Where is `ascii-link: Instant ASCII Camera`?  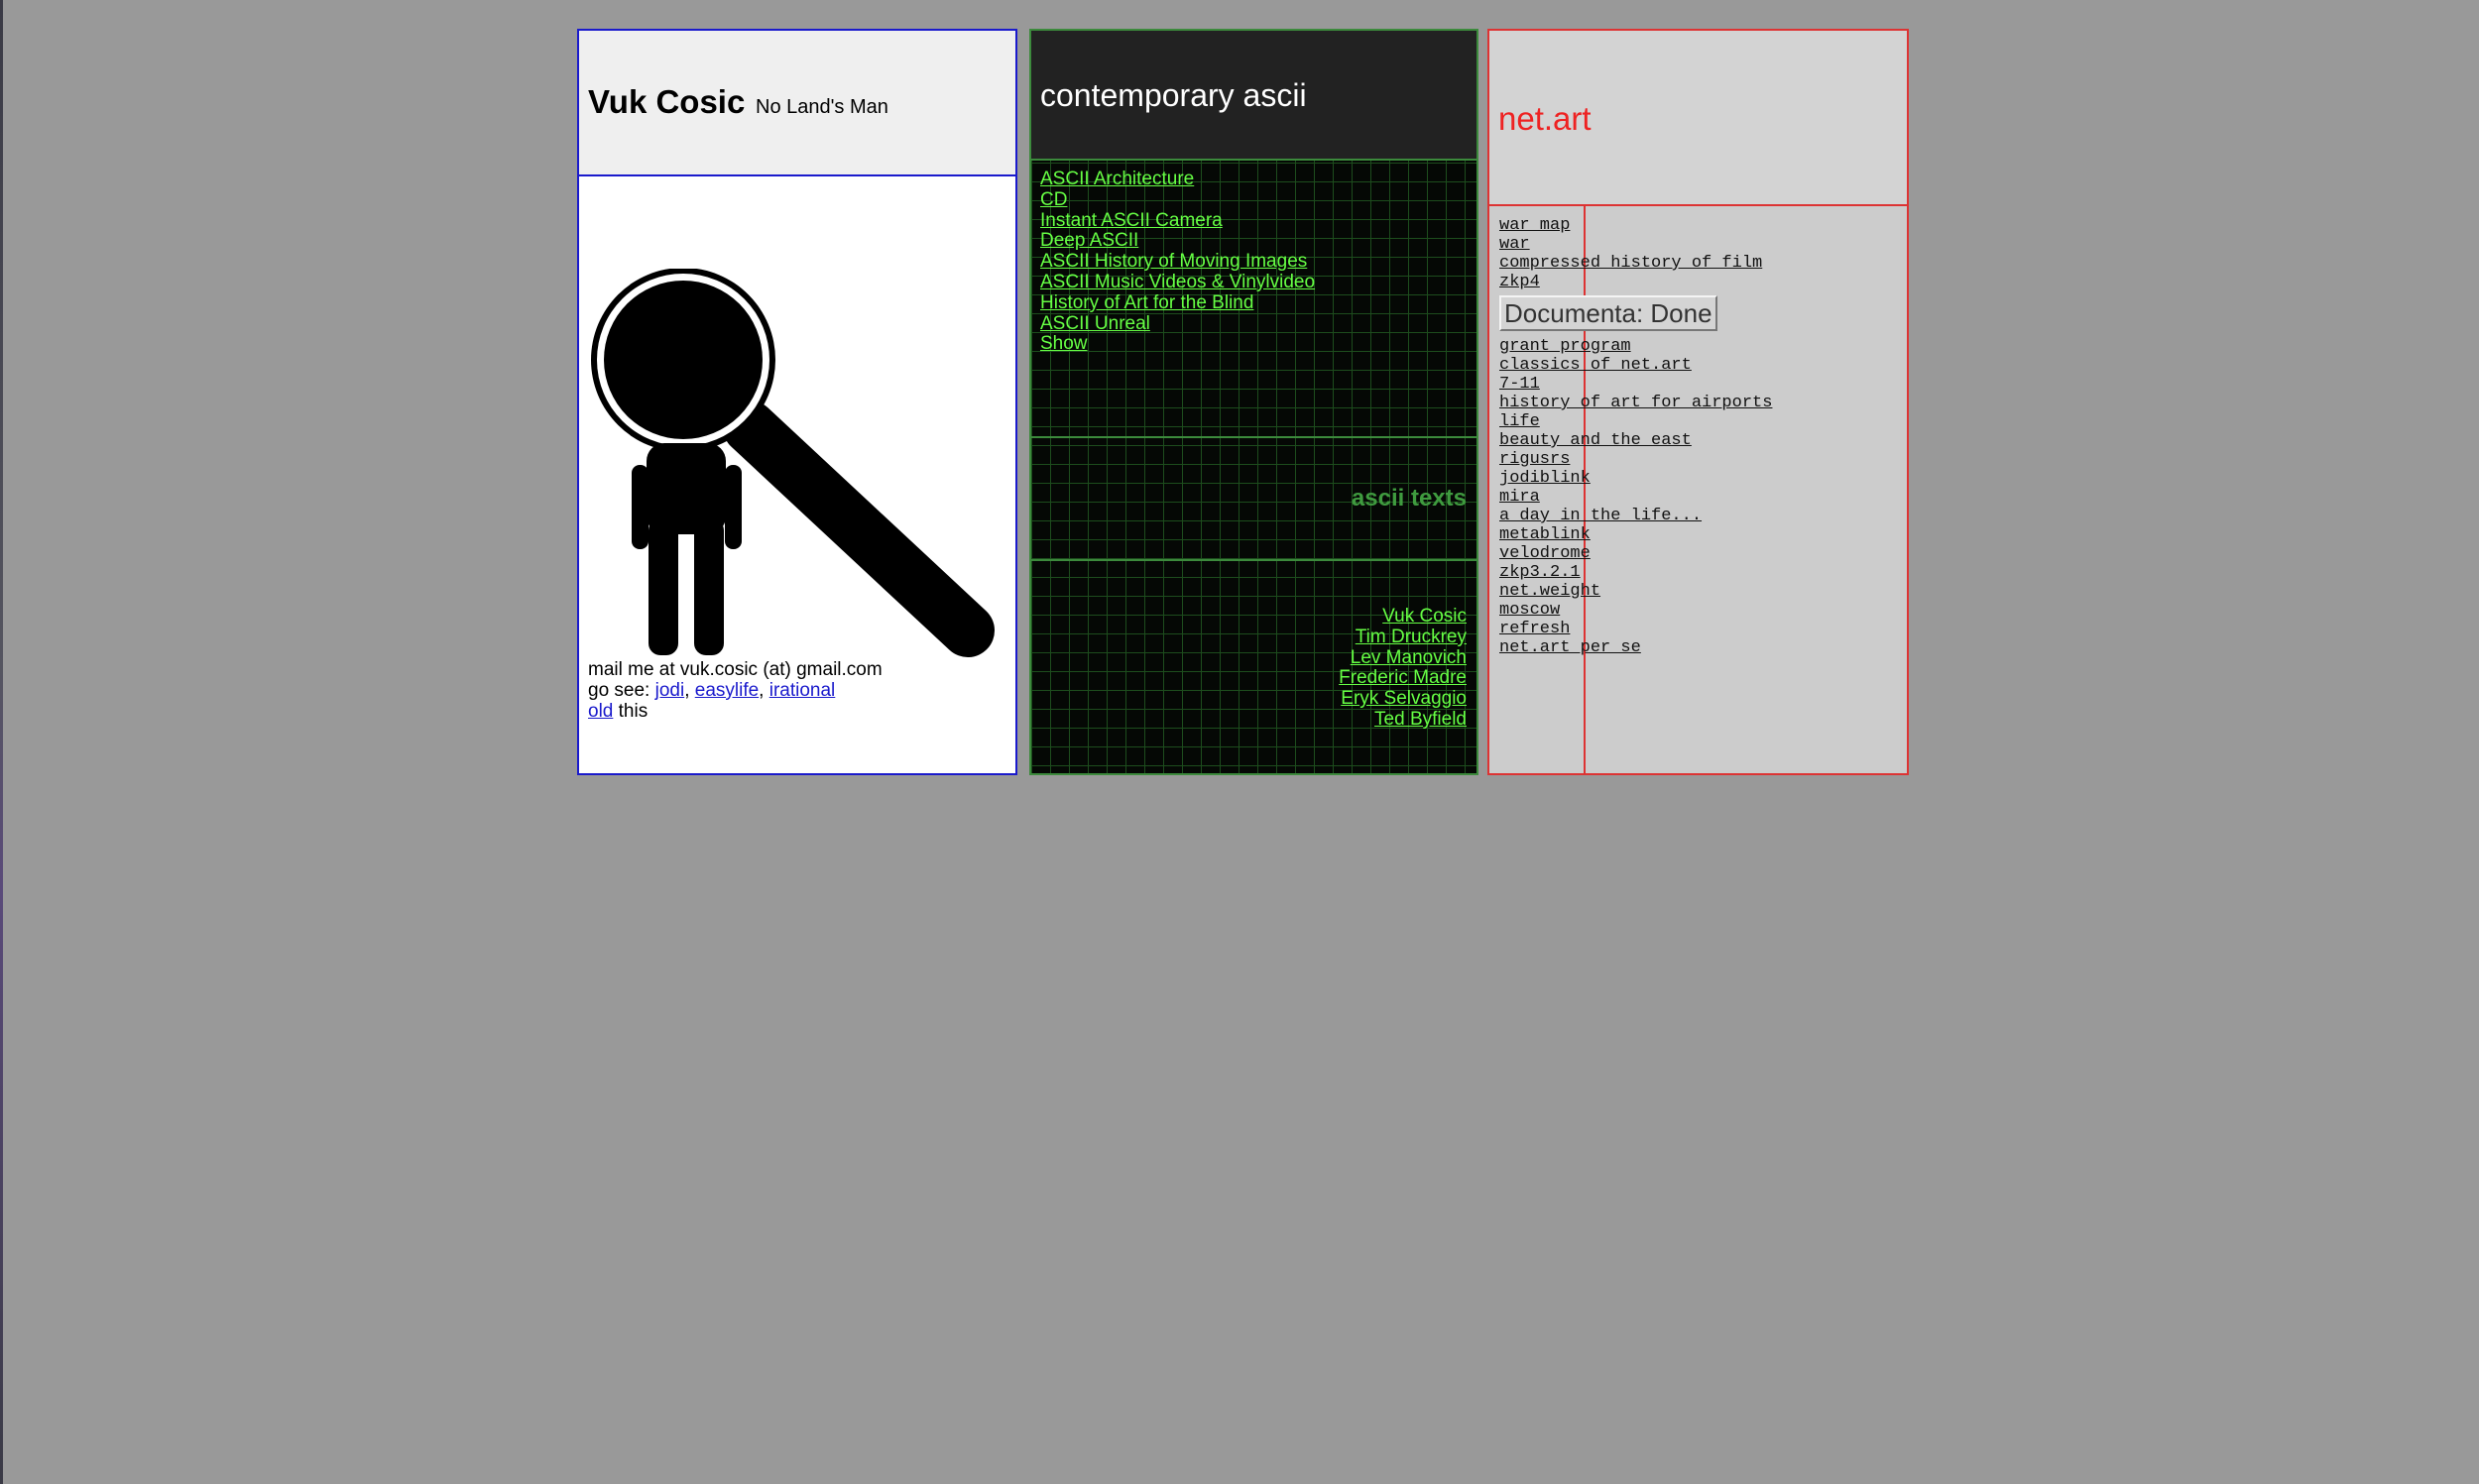 ascii-link: Instant ASCII Camera is located at coordinates (1177, 221).